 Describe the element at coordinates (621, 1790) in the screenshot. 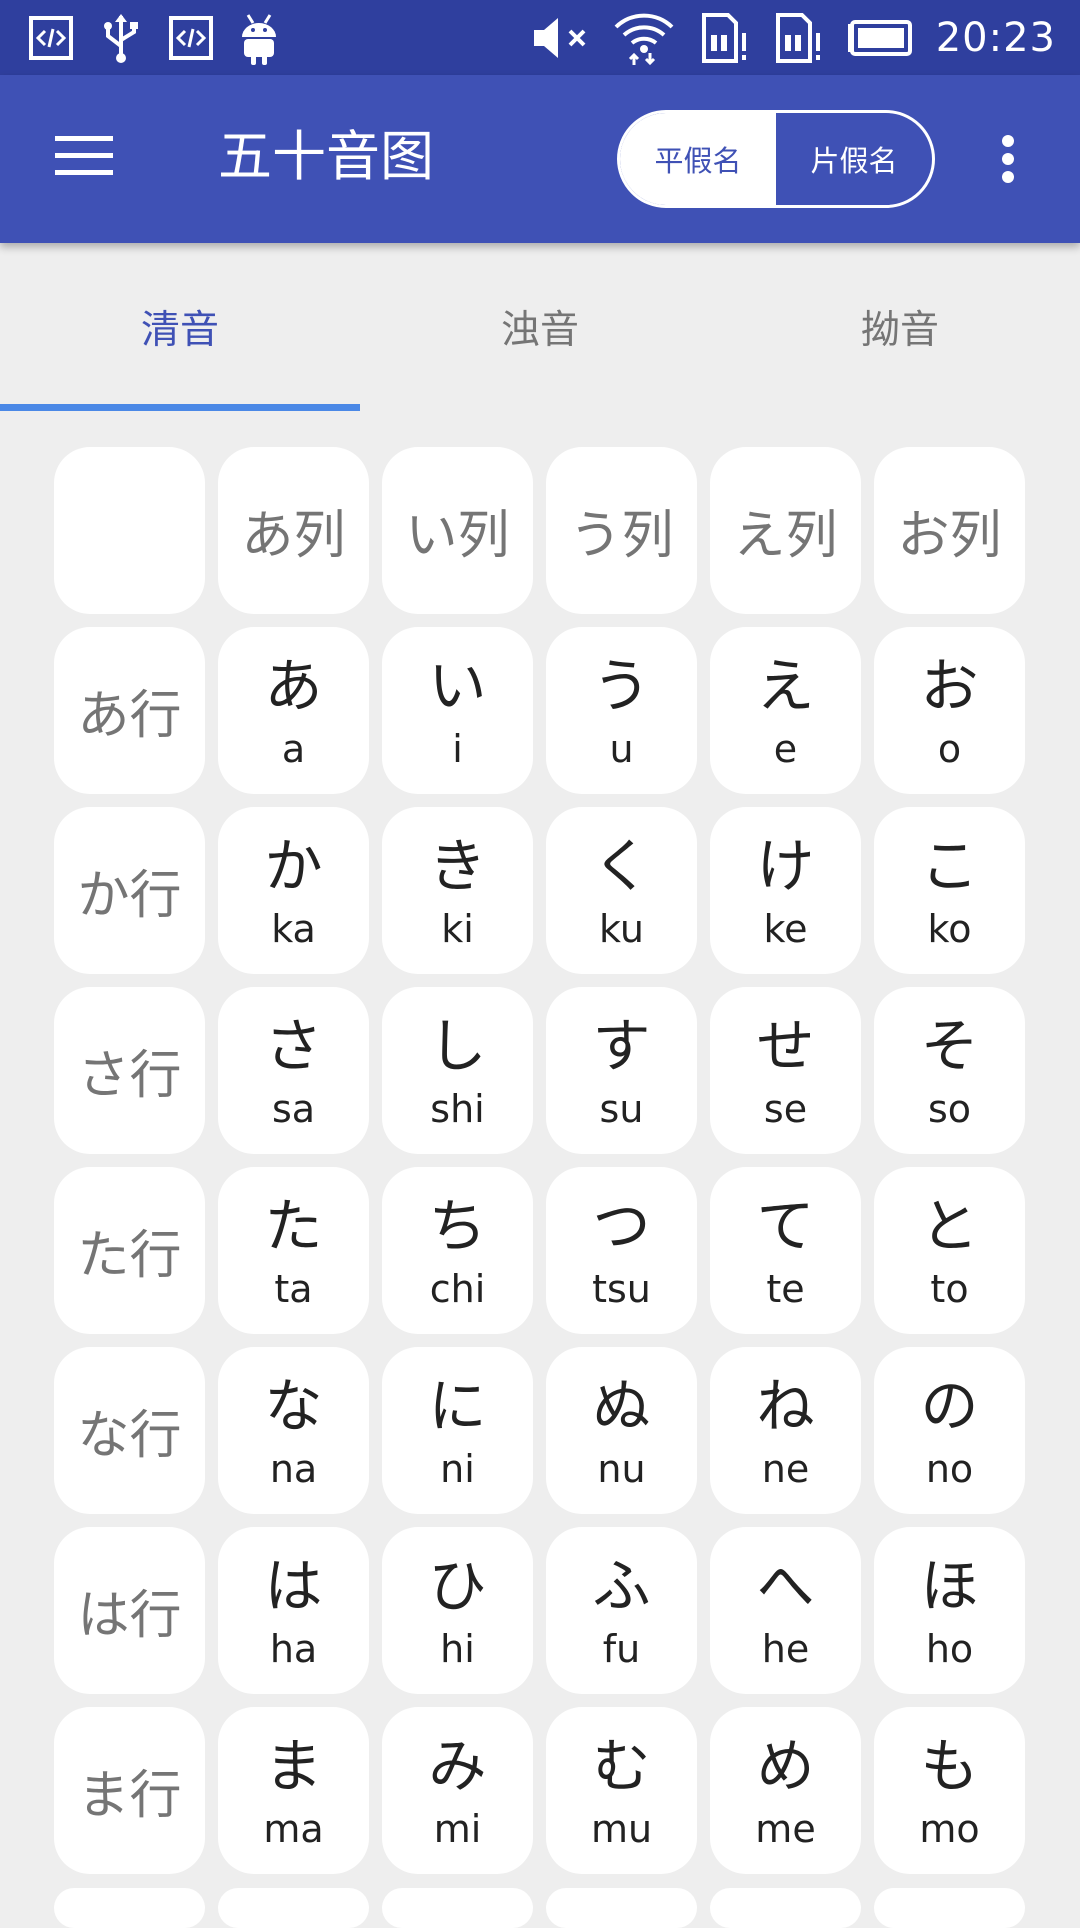

I see `kana-cell: む mu` at that location.